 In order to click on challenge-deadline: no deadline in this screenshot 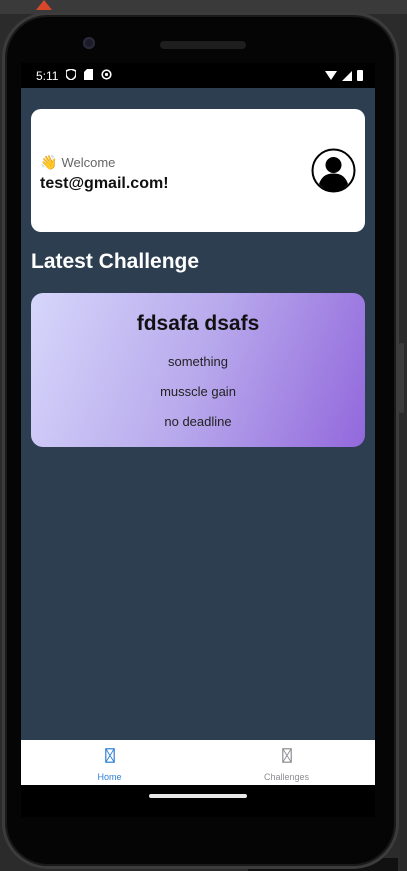, I will do `click(198, 421)`.